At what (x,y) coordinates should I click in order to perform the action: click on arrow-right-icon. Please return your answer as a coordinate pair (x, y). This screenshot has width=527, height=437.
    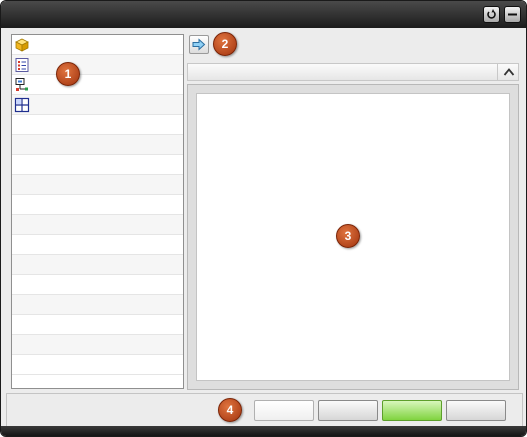
    Looking at the image, I should click on (199, 44).